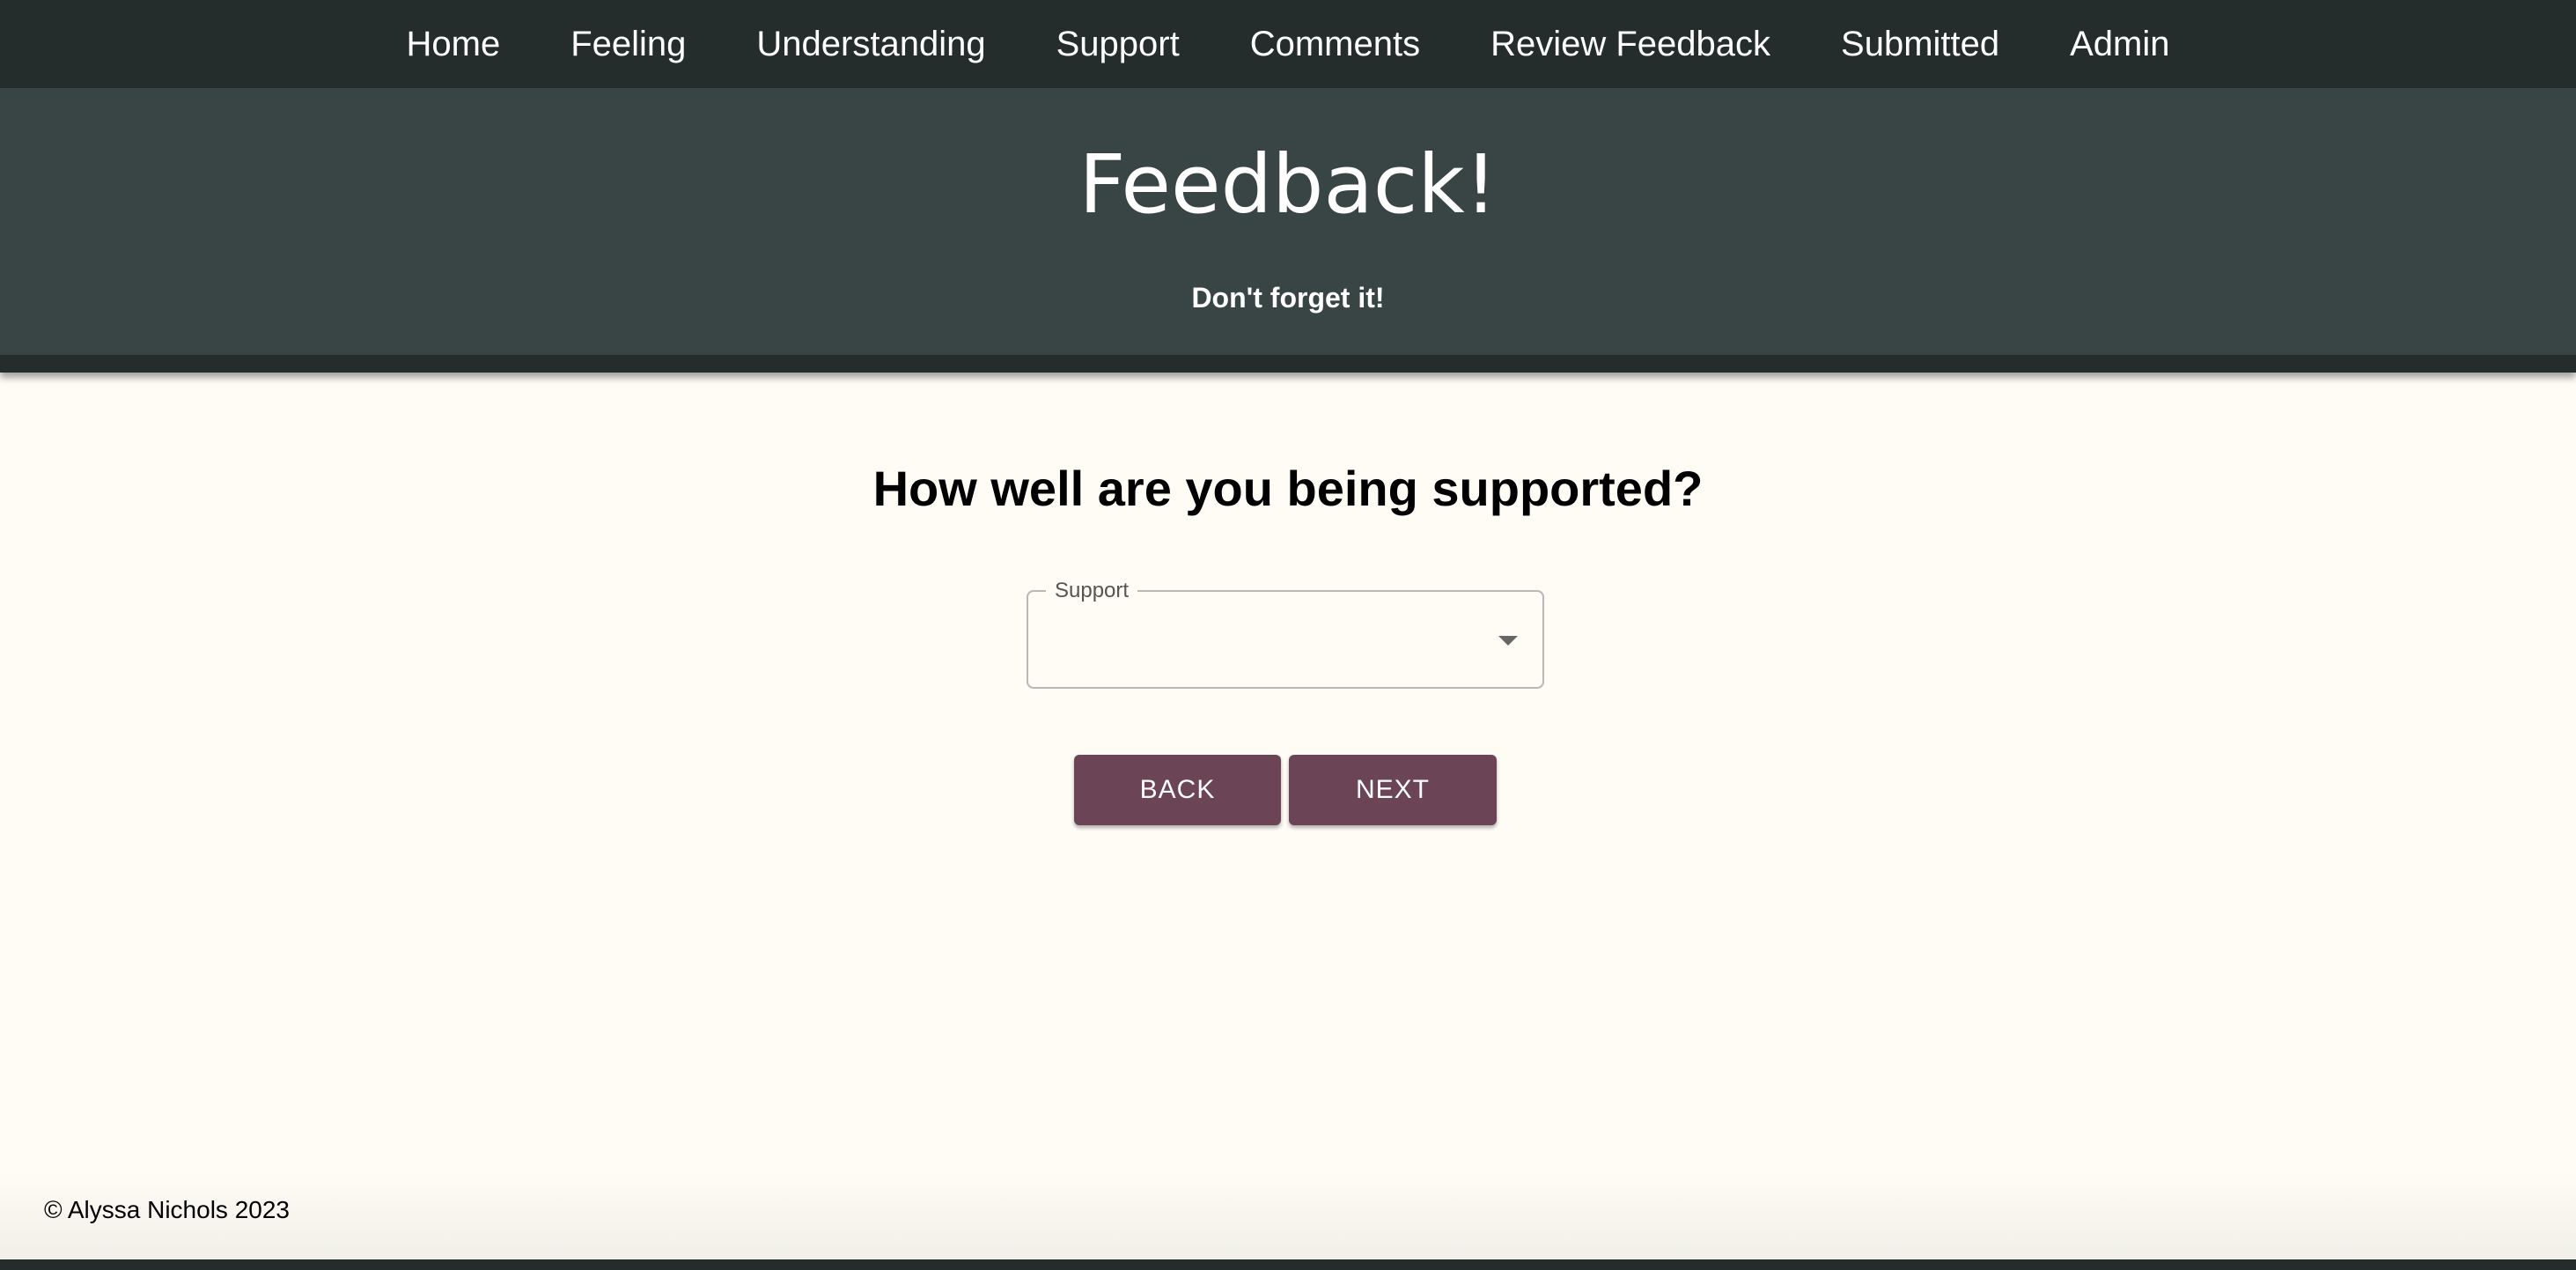  Describe the element at coordinates (1288, 364) in the screenshot. I see `header-divider` at that location.